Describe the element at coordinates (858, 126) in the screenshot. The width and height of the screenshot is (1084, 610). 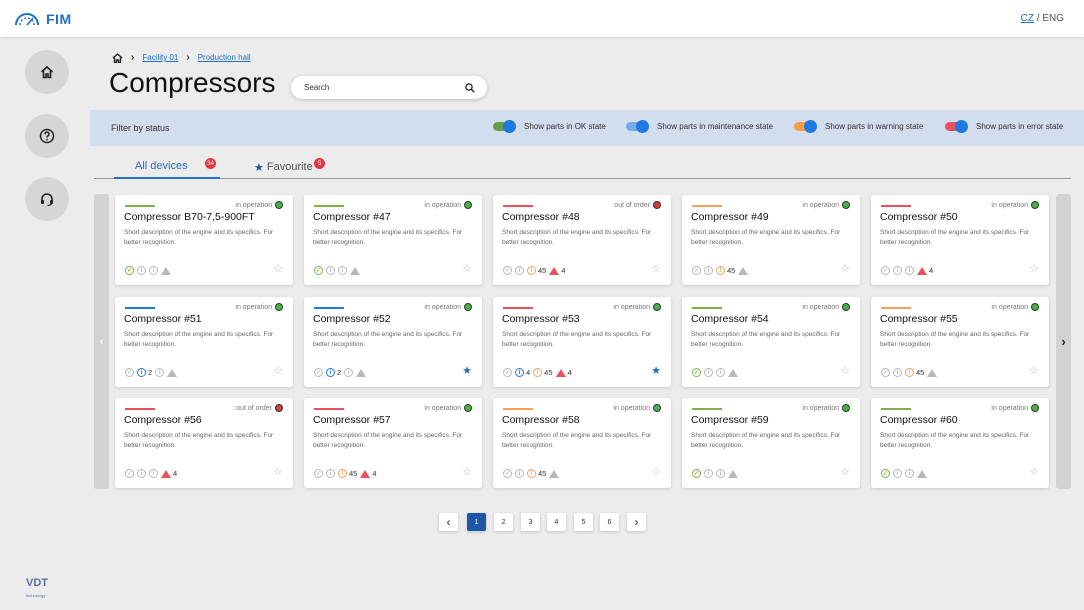
I see `toggle-warning-state: Show parts in warning state` at that location.